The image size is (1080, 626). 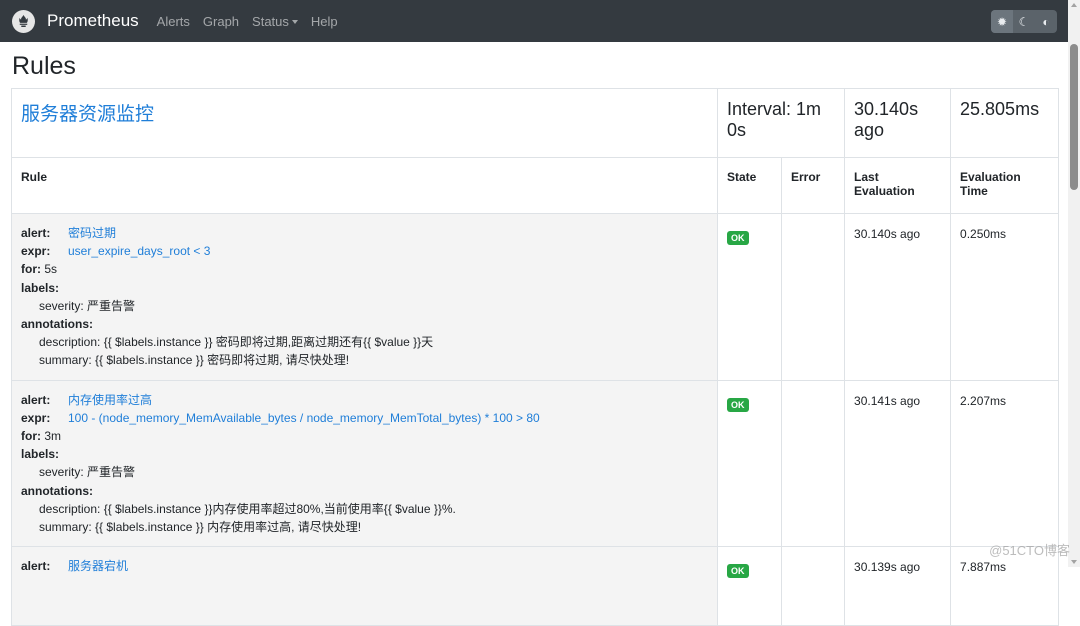 I want to click on brand-name: Prometheus, so click(x=93, y=20).